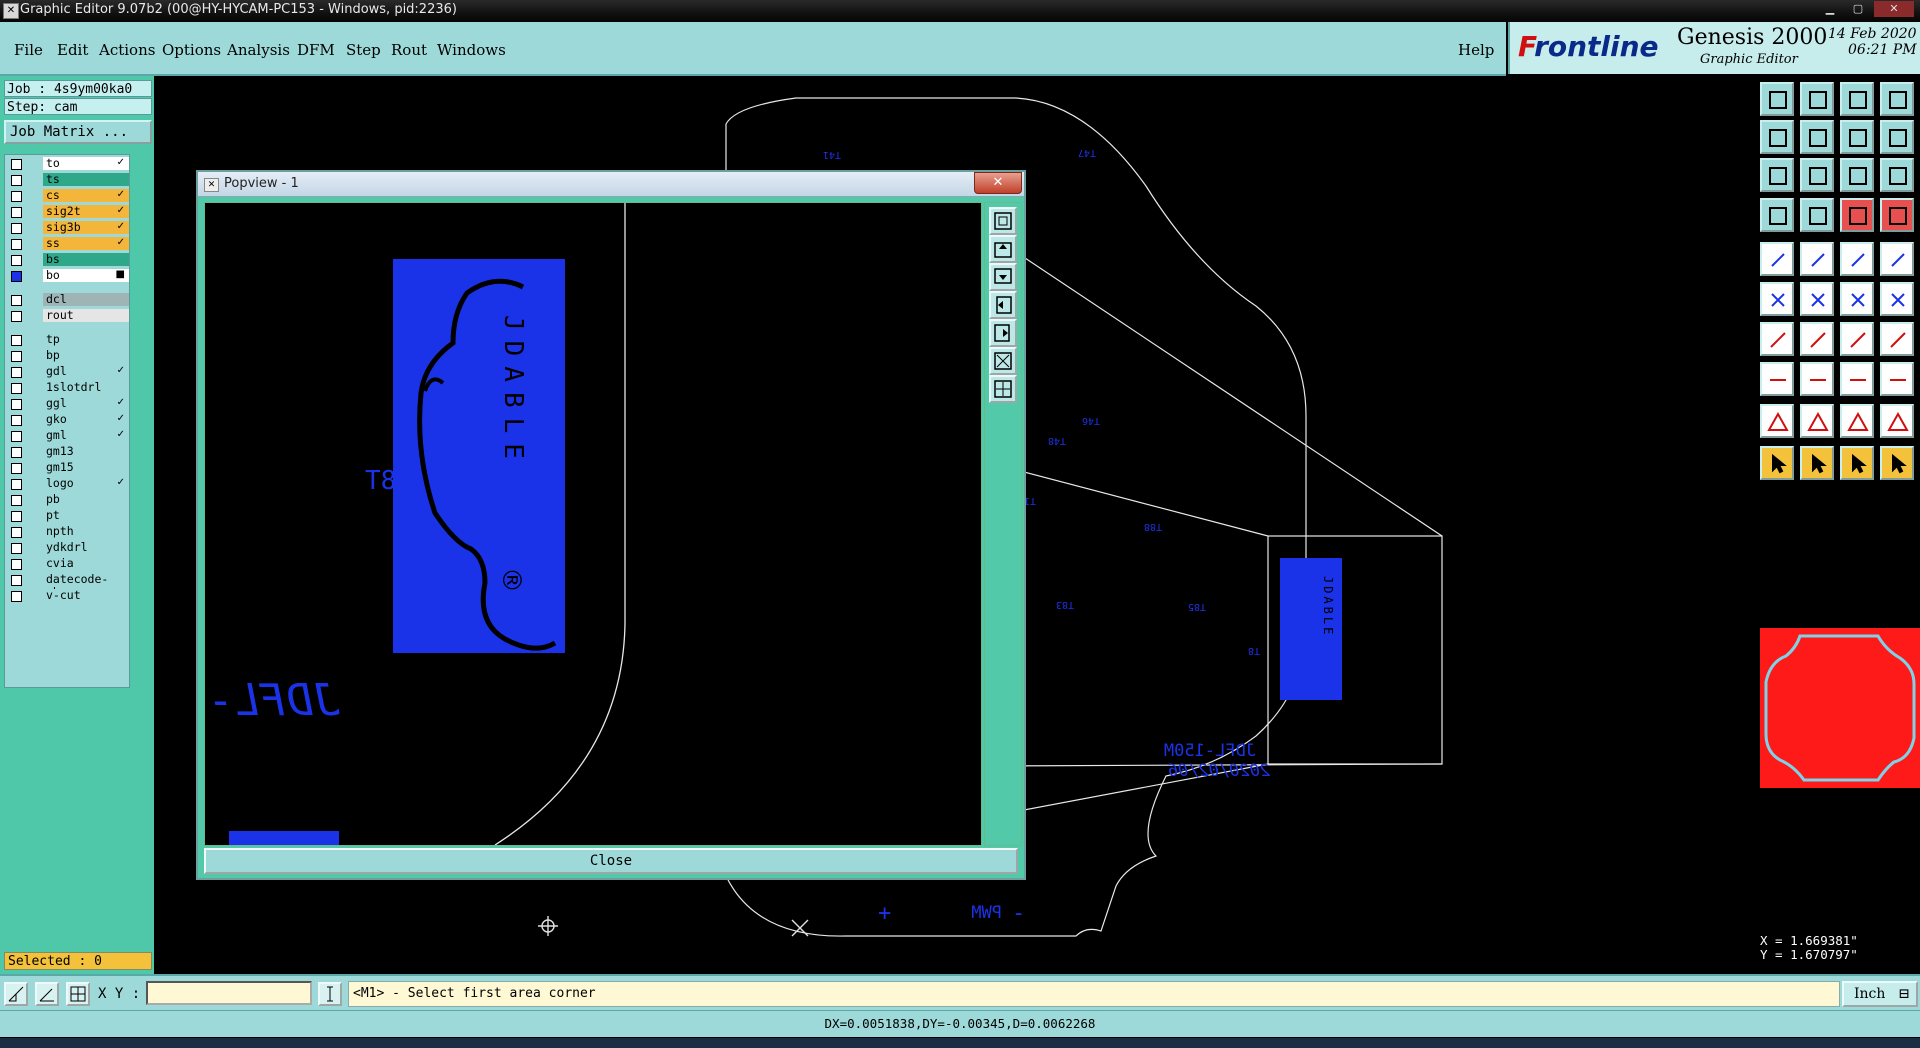 The height and width of the screenshot is (1048, 1920). Describe the element at coordinates (1817, 339) in the screenshot. I see `edit-line-icon` at that location.